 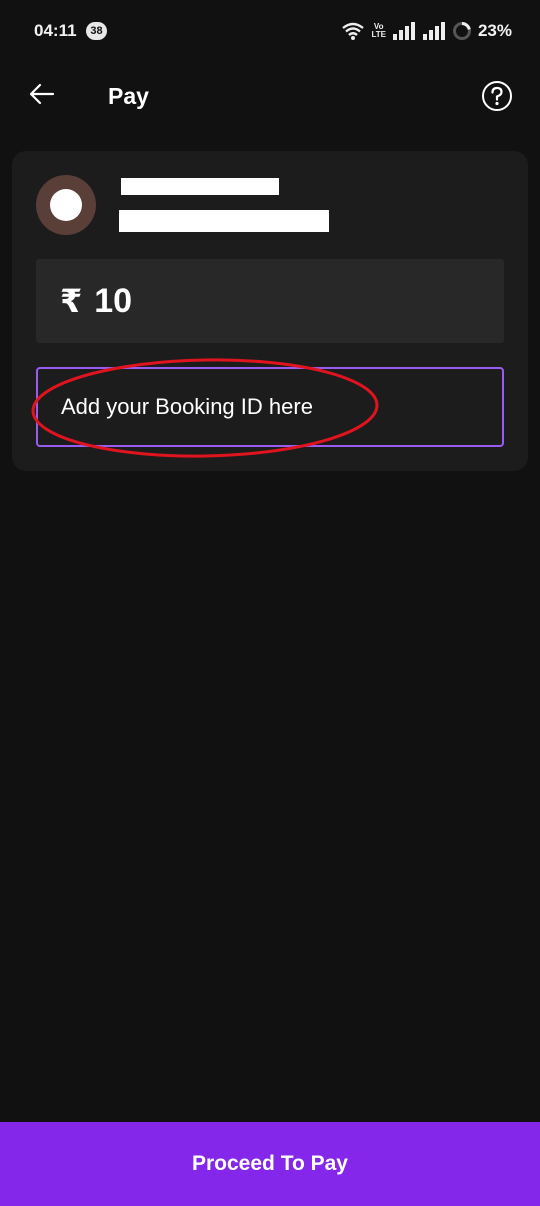 I want to click on app-header: Pay, so click(x=270, y=96).